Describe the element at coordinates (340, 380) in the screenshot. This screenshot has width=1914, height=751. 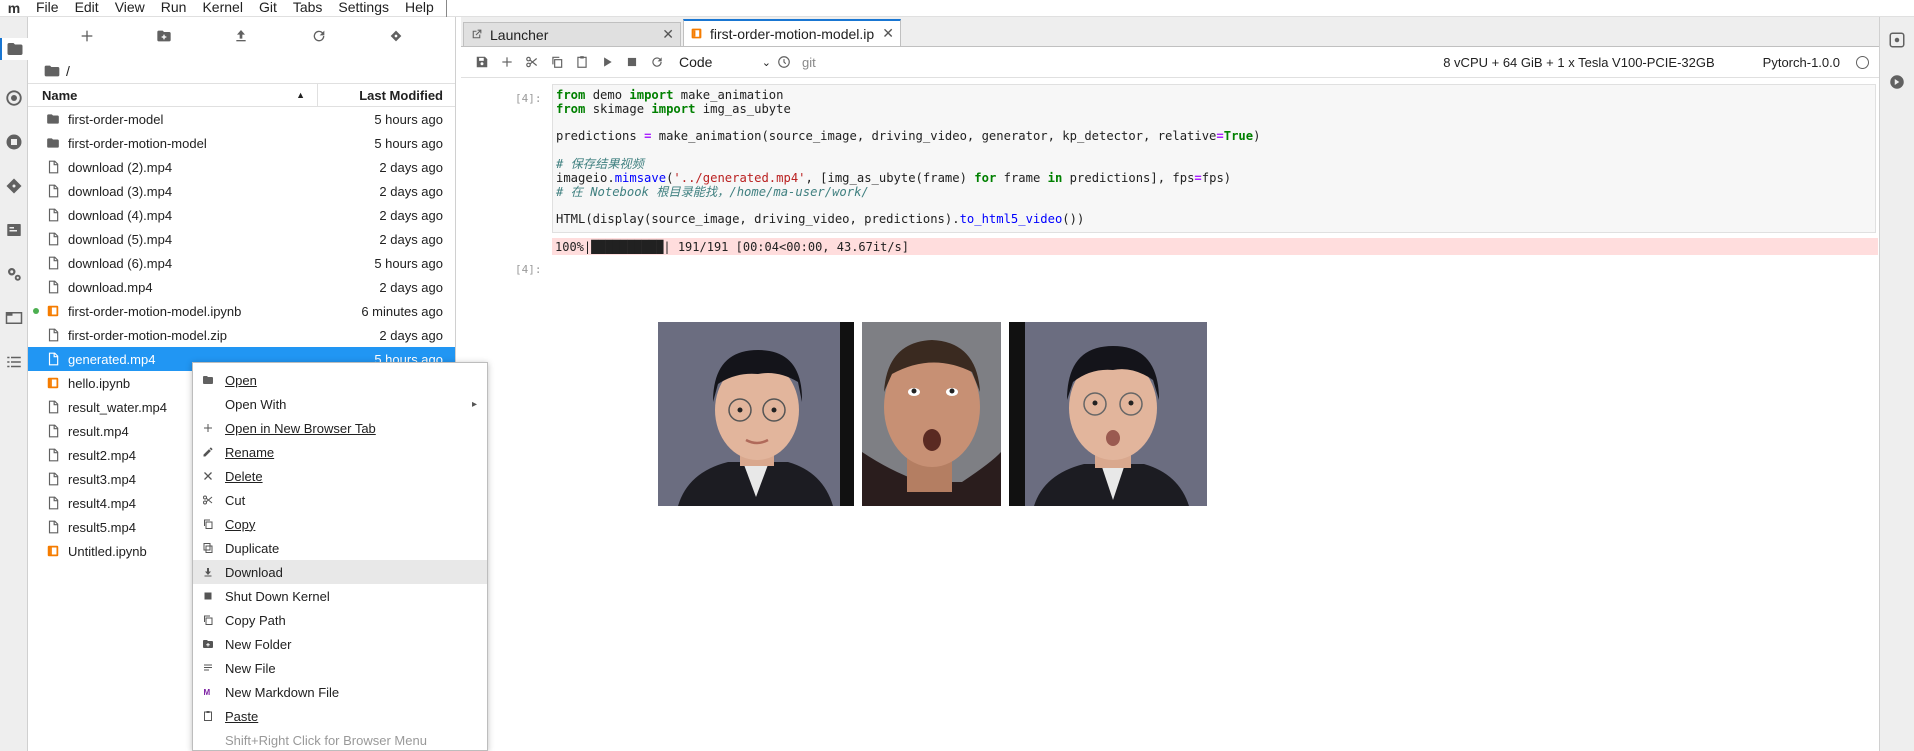
I see `menu-item-open: Open` at that location.